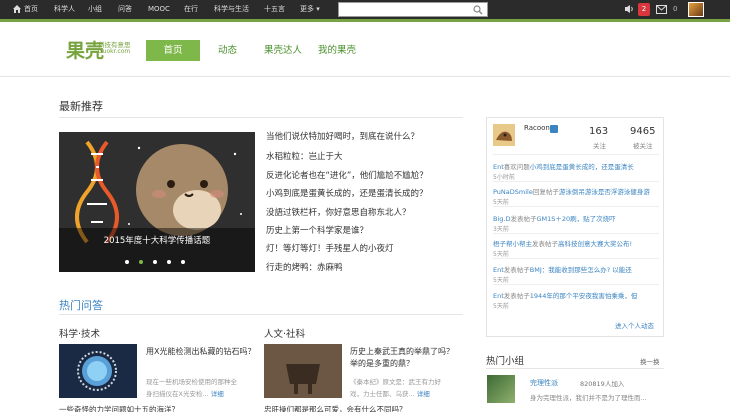 The height and width of the screenshot is (412, 730). I want to click on topnav-15yan: 十五言, so click(274, 9).